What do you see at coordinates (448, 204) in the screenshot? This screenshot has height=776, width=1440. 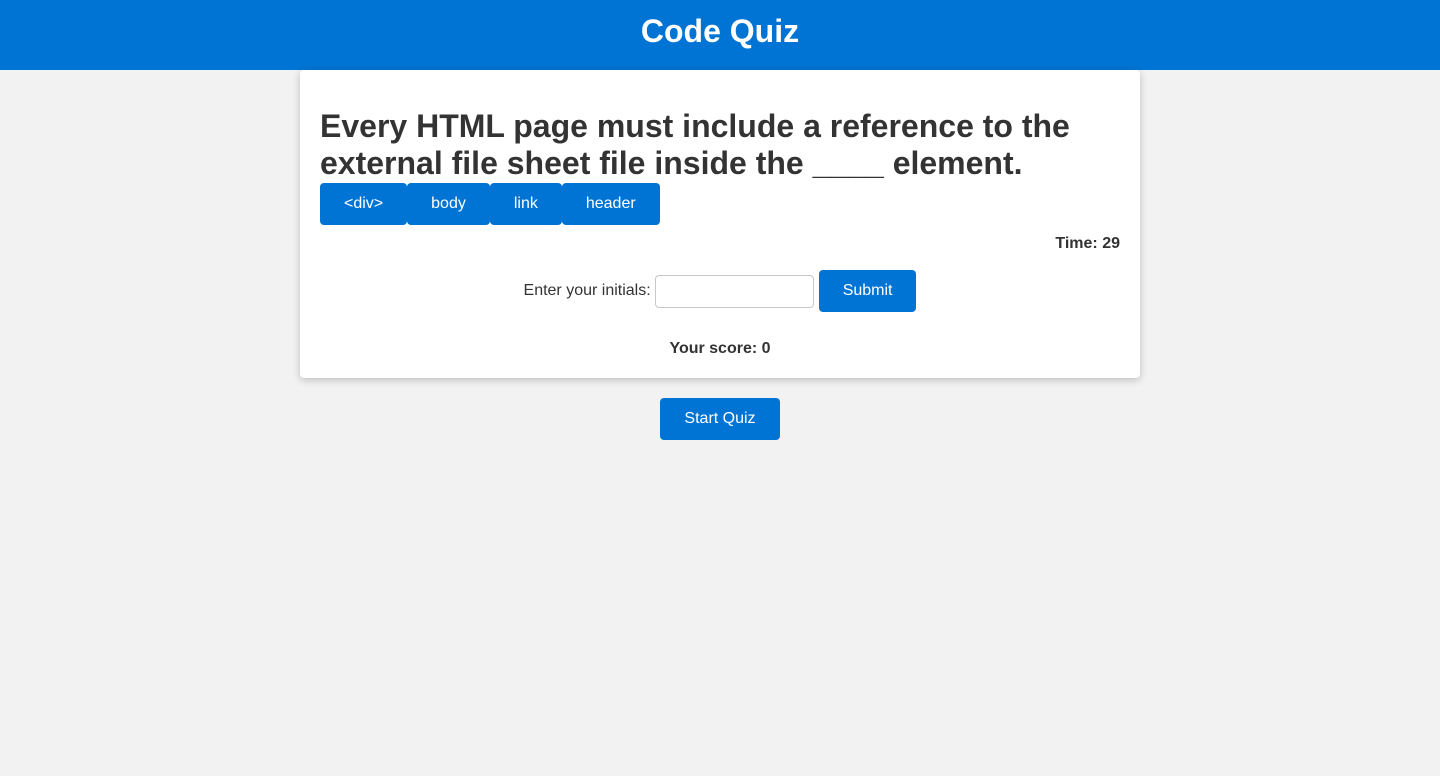 I see `choice-button-body: body` at bounding box center [448, 204].